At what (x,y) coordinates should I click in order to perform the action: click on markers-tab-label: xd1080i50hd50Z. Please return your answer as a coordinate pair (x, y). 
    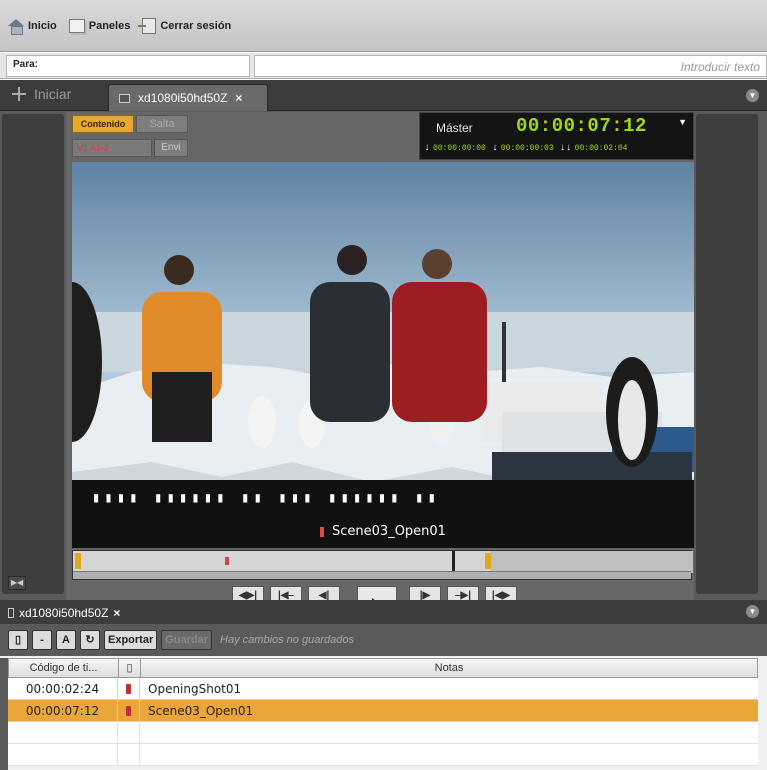
    Looking at the image, I should click on (64, 613).